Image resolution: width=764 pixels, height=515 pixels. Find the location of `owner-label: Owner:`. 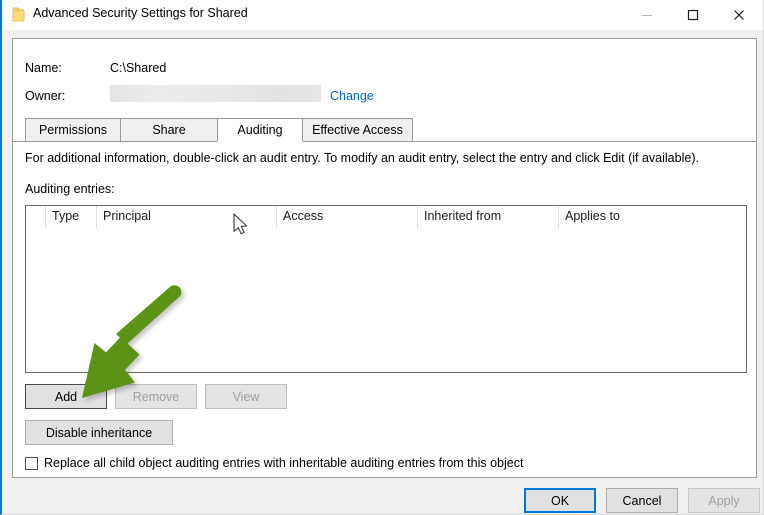

owner-label: Owner: is located at coordinates (45, 96).